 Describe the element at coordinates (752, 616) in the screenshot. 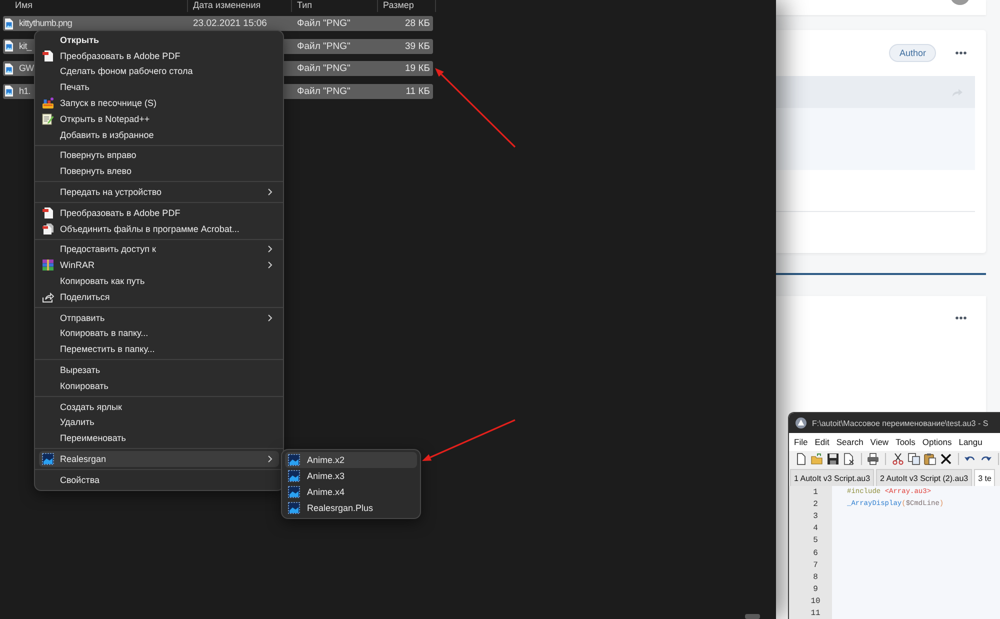

I see `scrollbar-thumb` at that location.